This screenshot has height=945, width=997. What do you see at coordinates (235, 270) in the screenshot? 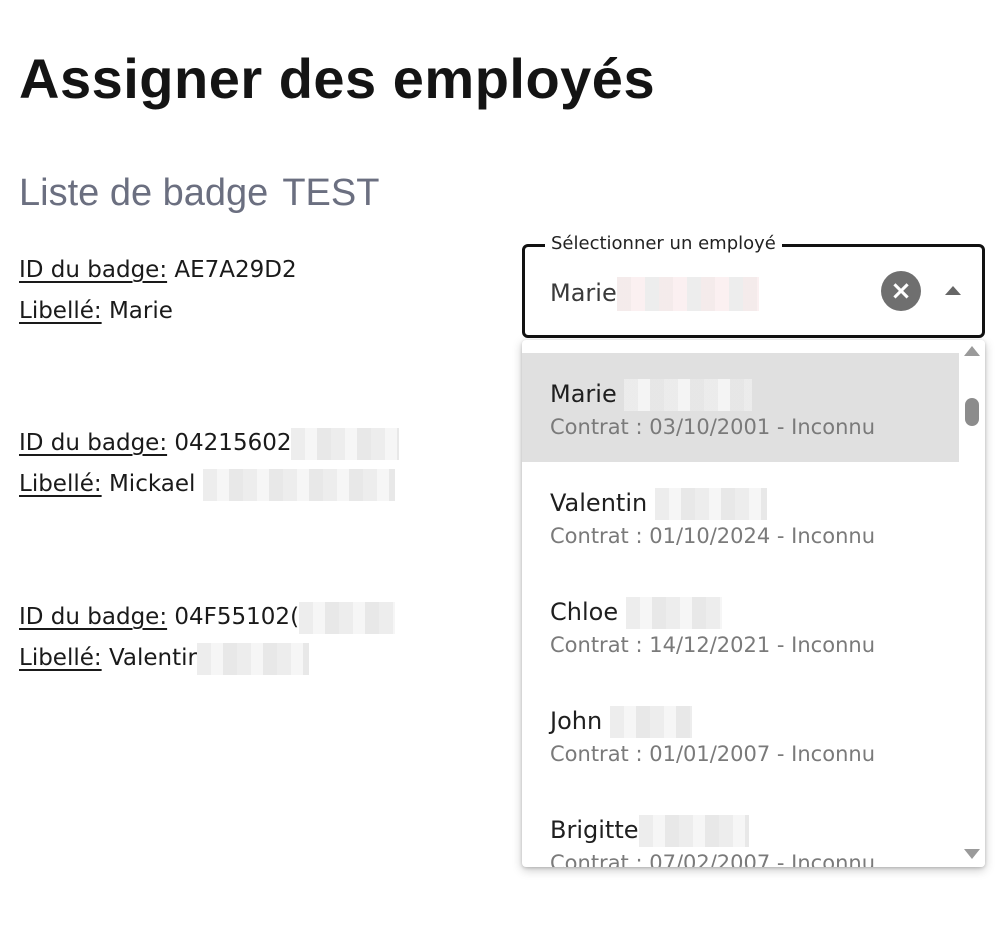
I see `badge-id-value: AE7A29D2` at bounding box center [235, 270].